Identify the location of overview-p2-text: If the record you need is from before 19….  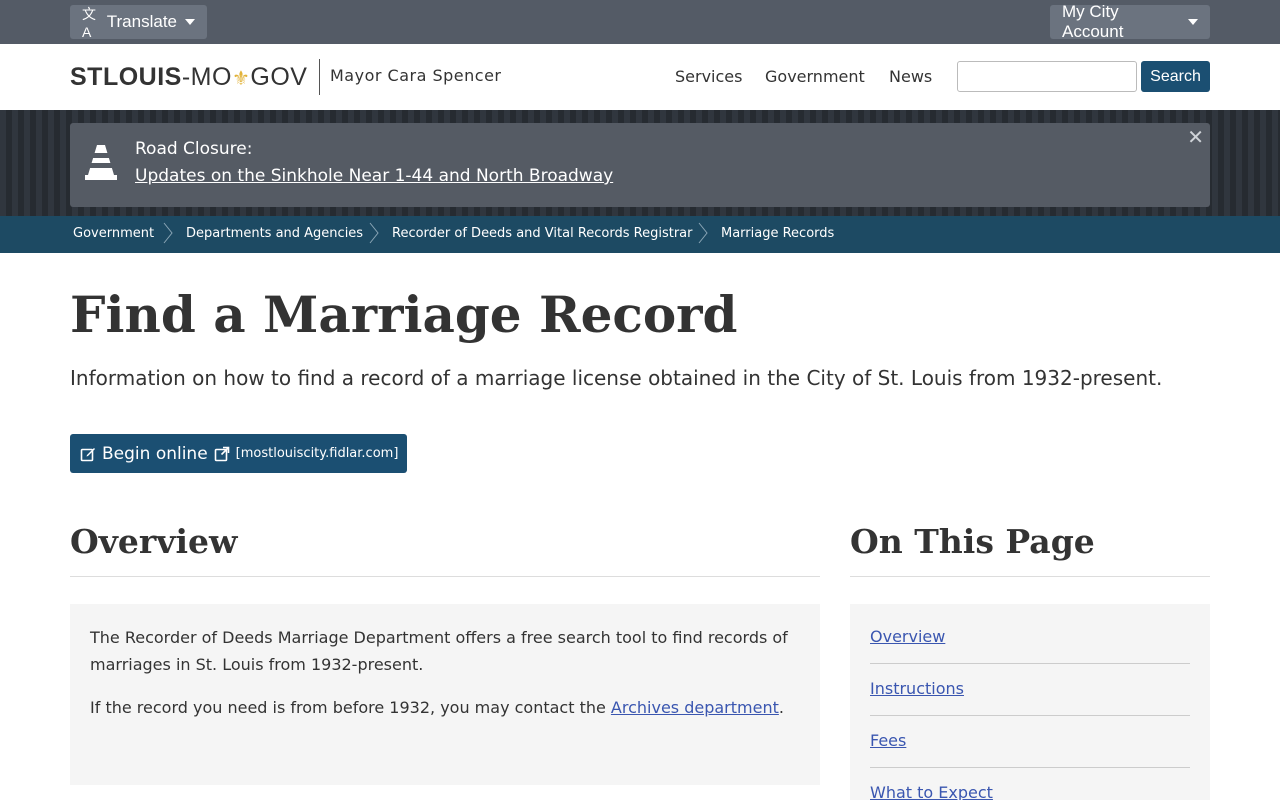
(350, 707).